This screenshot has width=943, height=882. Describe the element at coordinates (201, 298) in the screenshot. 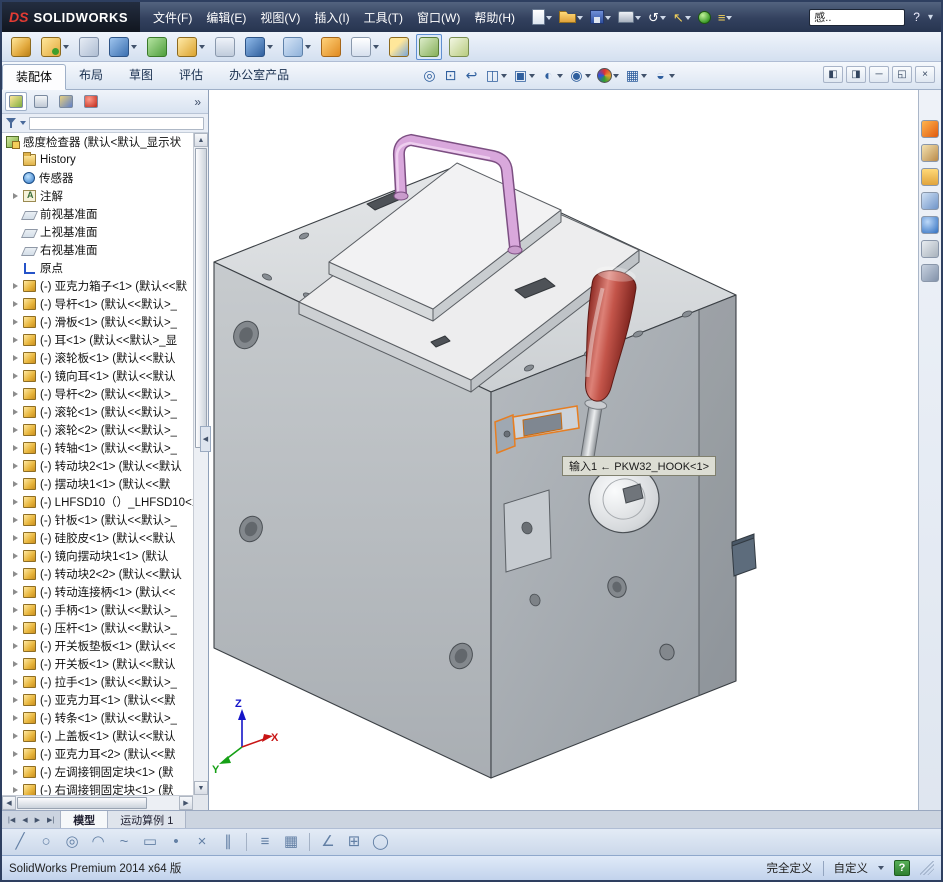

I see `vertical-scroll-thumb` at that location.